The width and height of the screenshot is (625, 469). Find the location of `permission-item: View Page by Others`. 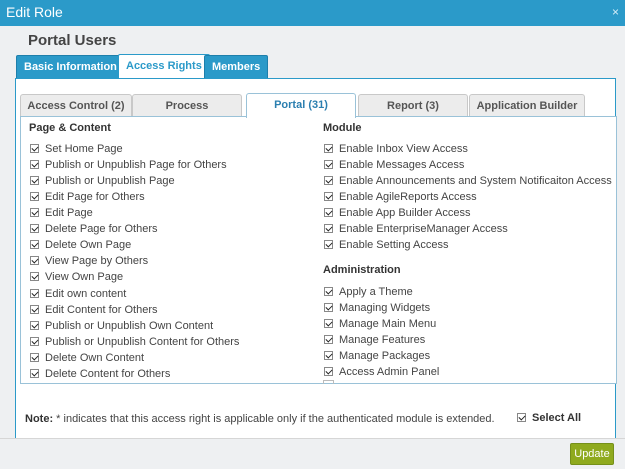

permission-item: View Page by Others is located at coordinates (89, 261).